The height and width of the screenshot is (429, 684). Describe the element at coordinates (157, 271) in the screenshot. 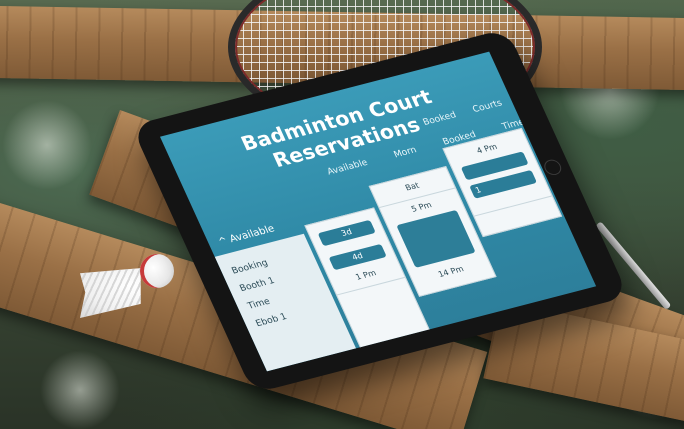

I see `shuttlecock-base` at that location.